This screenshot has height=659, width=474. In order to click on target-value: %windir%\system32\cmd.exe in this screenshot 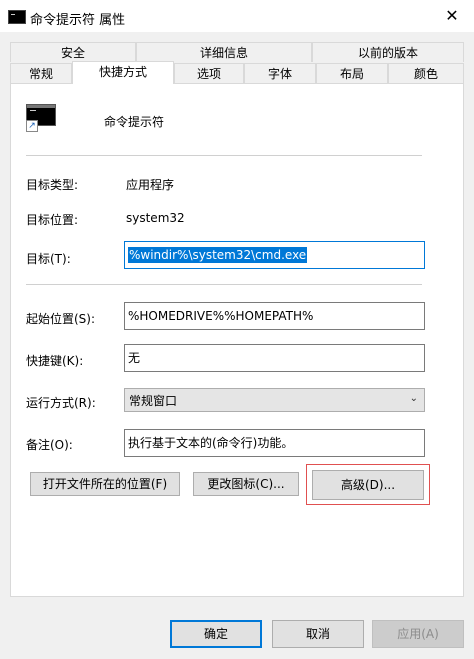, I will do `click(218, 255)`.